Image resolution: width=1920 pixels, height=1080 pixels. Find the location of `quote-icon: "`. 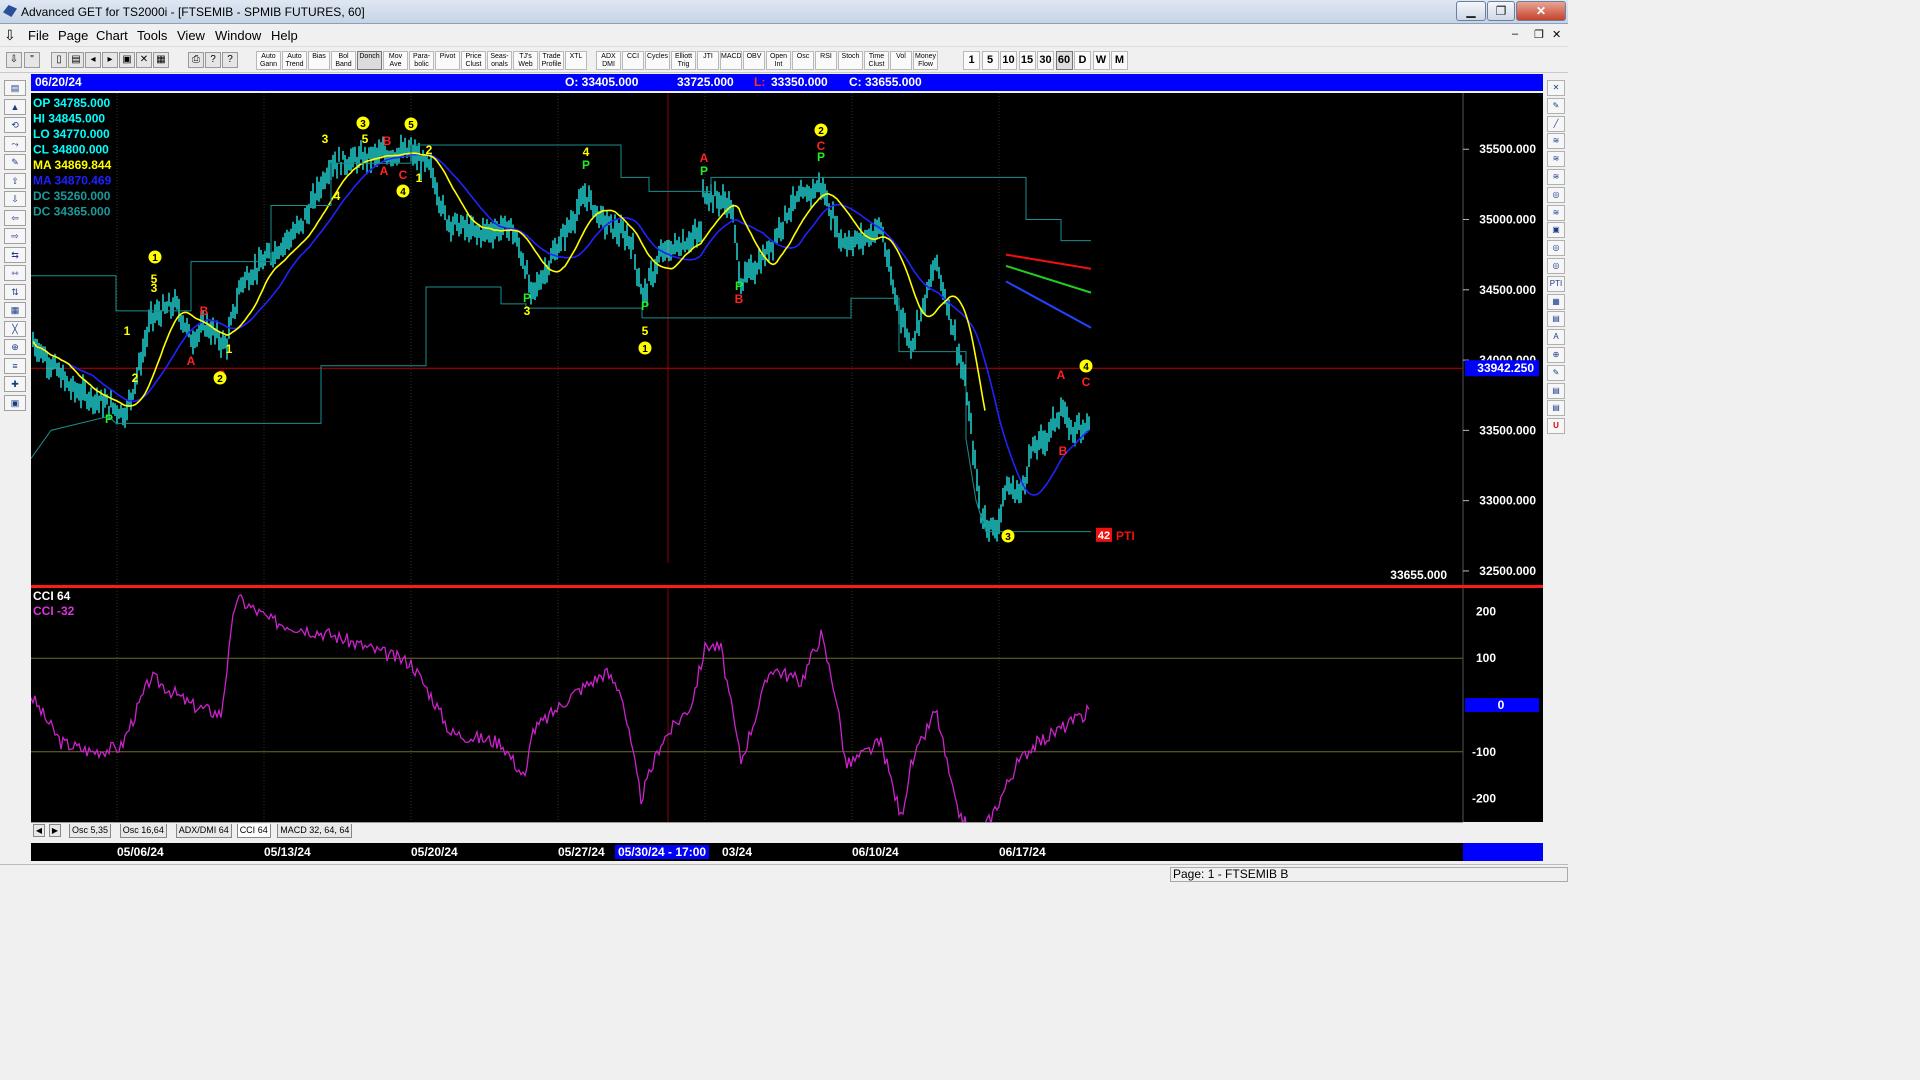

quote-icon: " is located at coordinates (32, 60).